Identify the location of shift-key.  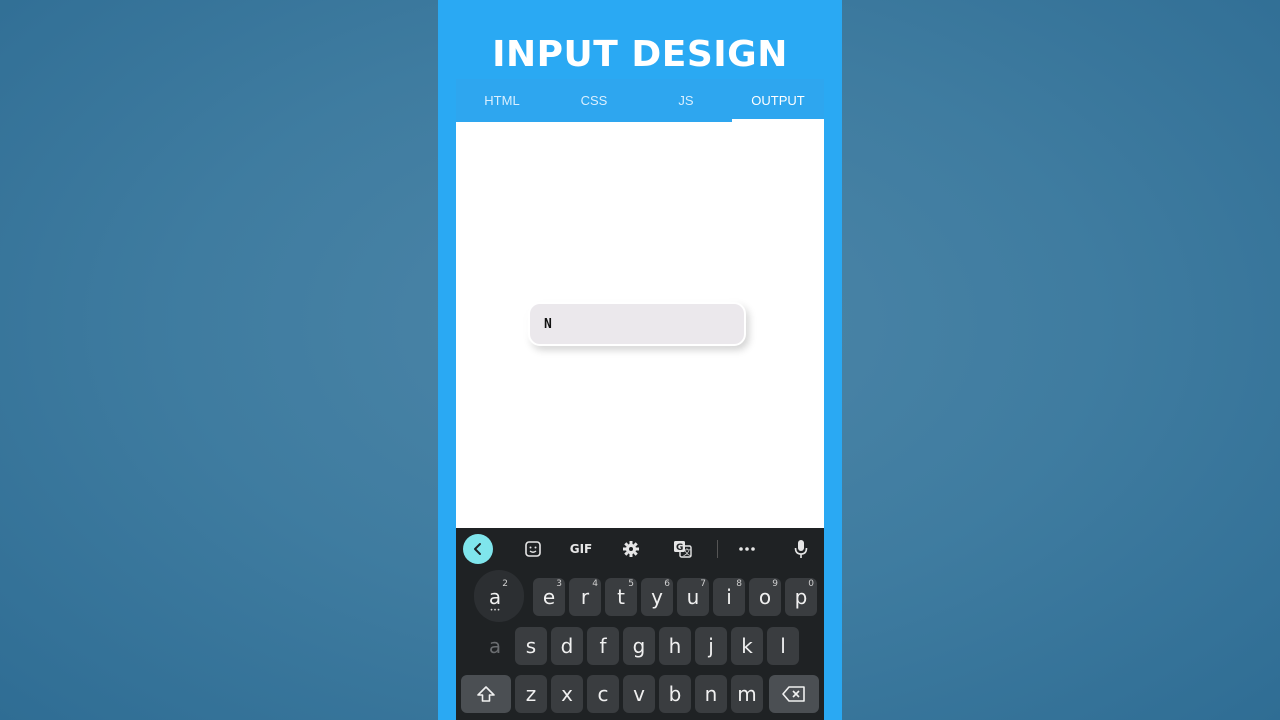
(486, 694).